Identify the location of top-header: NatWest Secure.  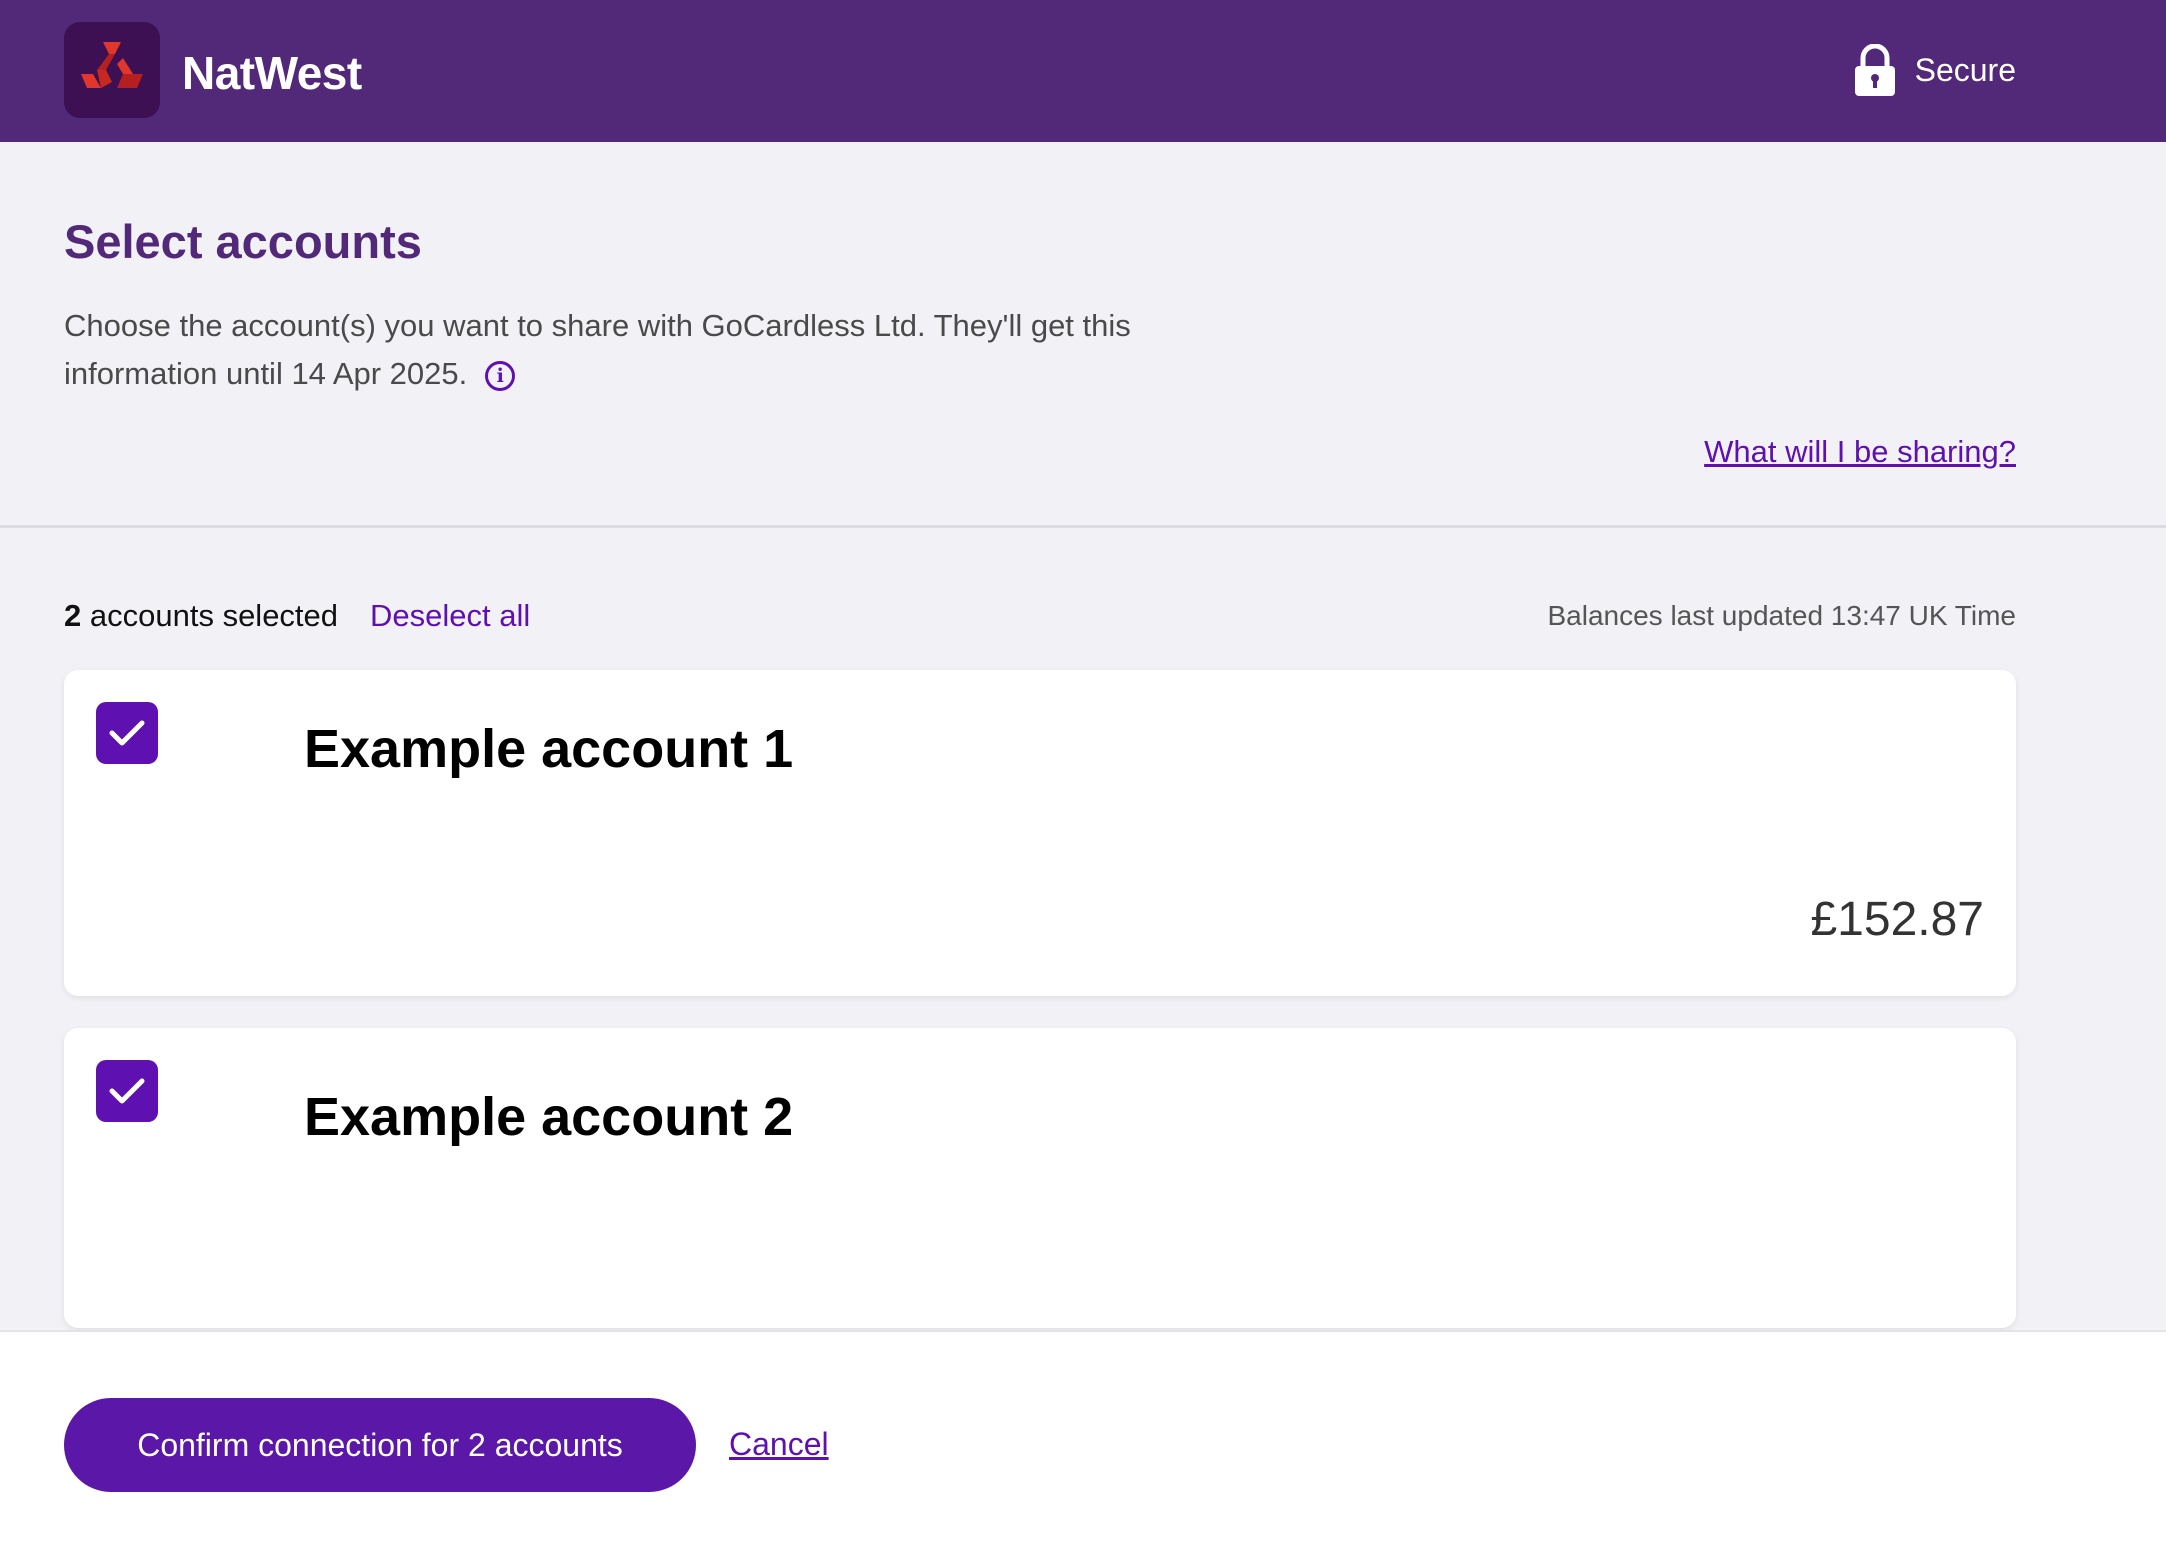
(1083, 71).